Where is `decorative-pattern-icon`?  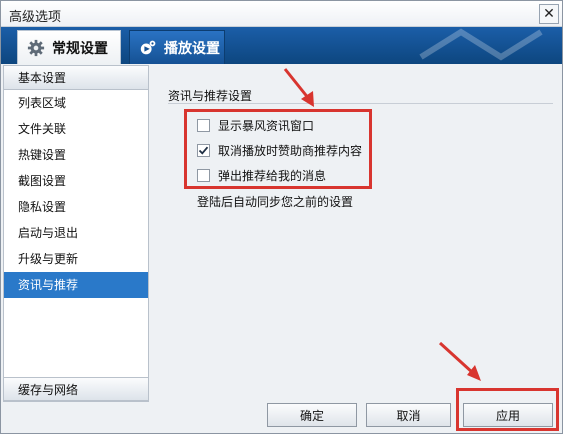
decorative-pattern-icon is located at coordinates (481, 44).